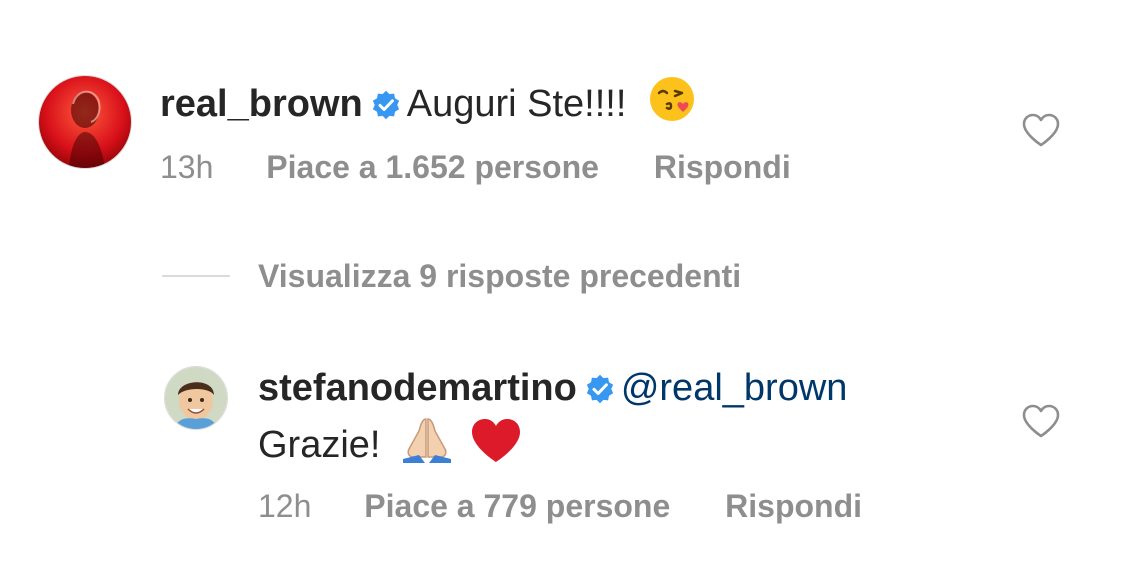 This screenshot has width=1125, height=580. Describe the element at coordinates (285, 506) in the screenshot. I see `timestamp: 12h` at that location.